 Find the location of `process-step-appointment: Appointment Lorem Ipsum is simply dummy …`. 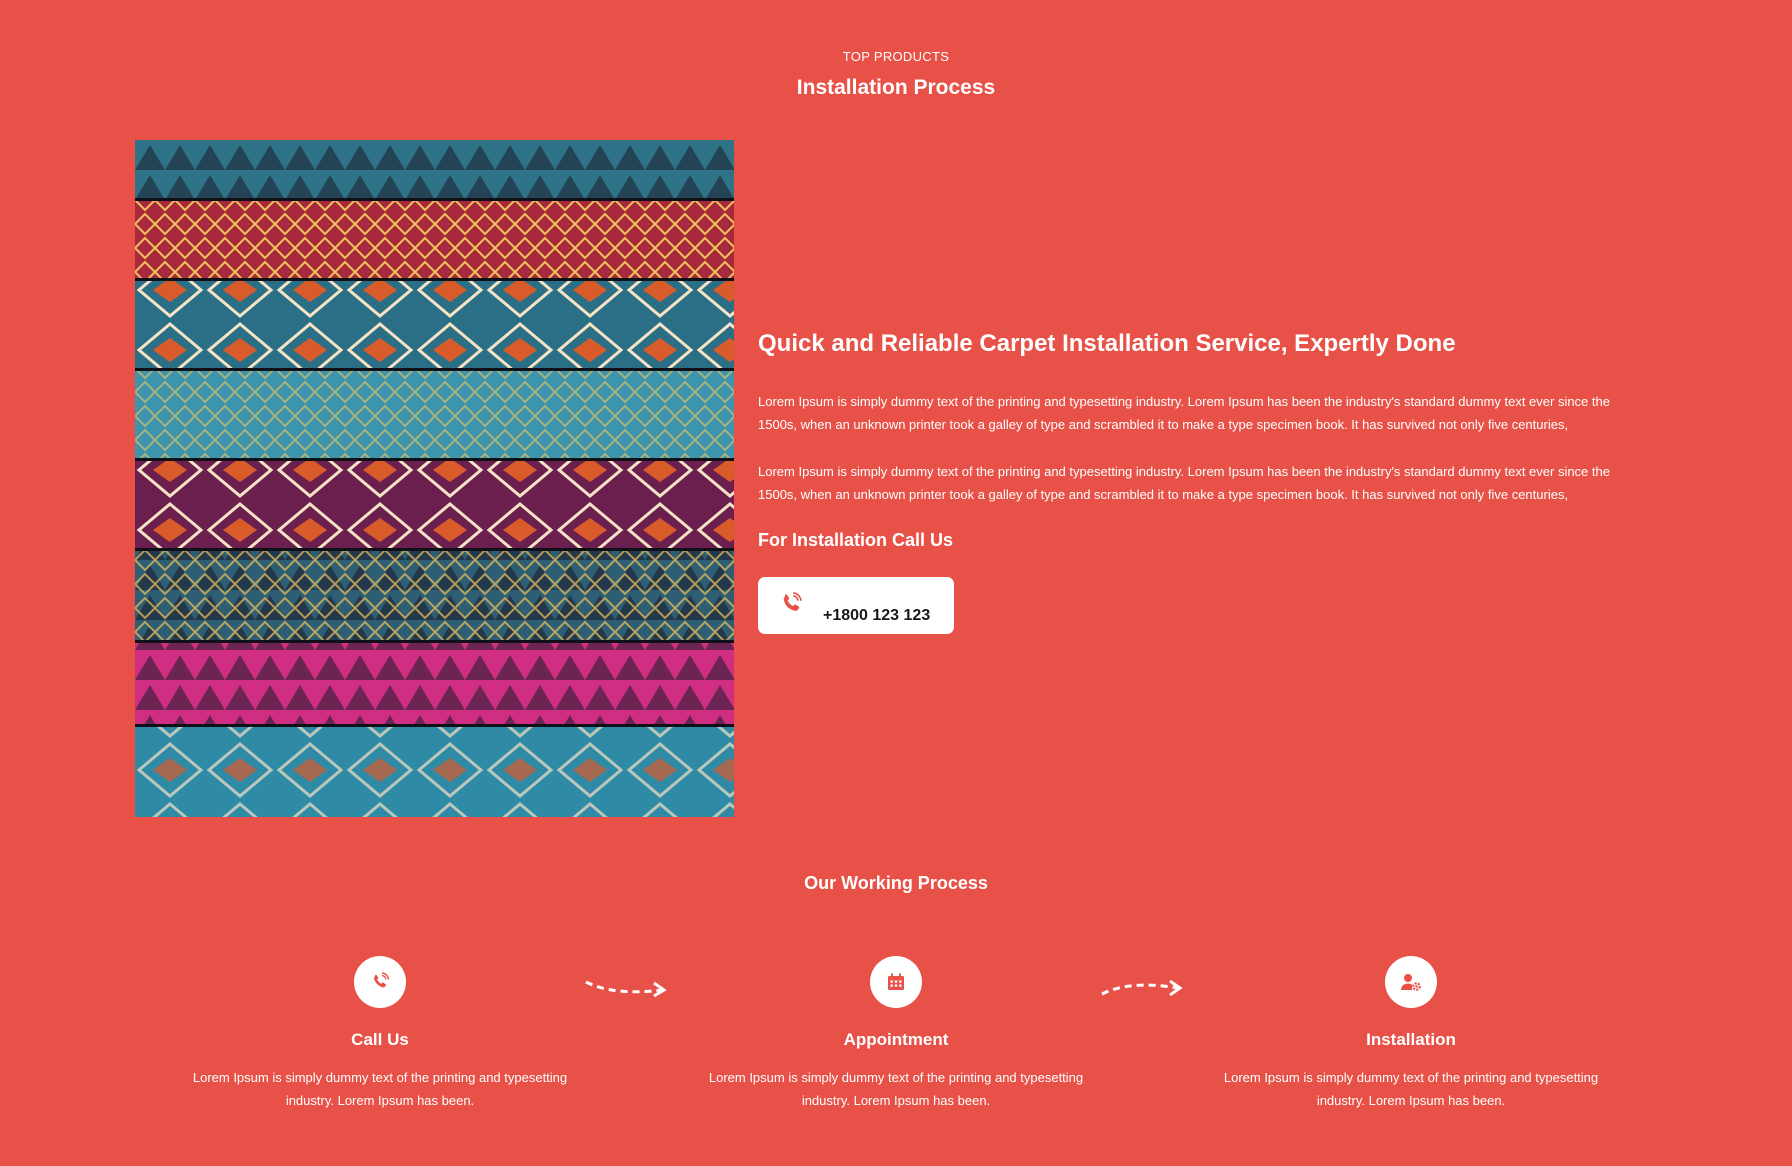

process-step-appointment: Appointment Lorem Ipsum is simply dummy … is located at coordinates (896, 1034).